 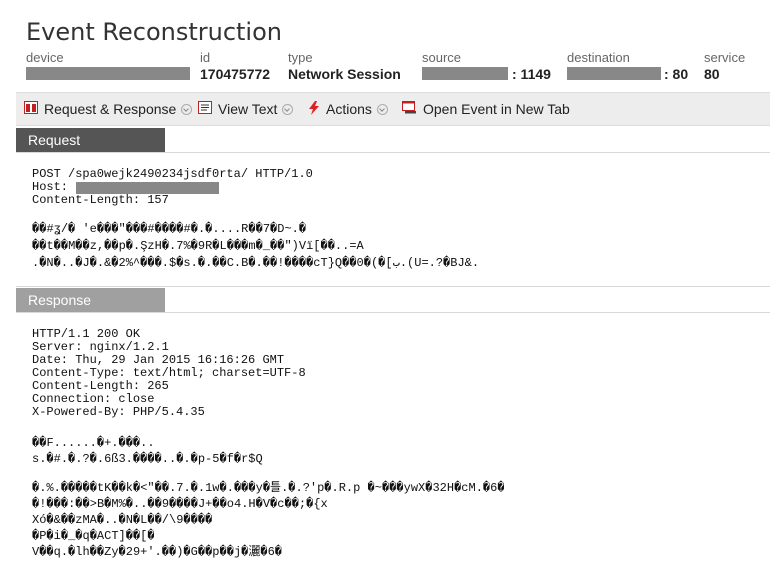 I want to click on response-section-header: Response, so click(x=393, y=300).